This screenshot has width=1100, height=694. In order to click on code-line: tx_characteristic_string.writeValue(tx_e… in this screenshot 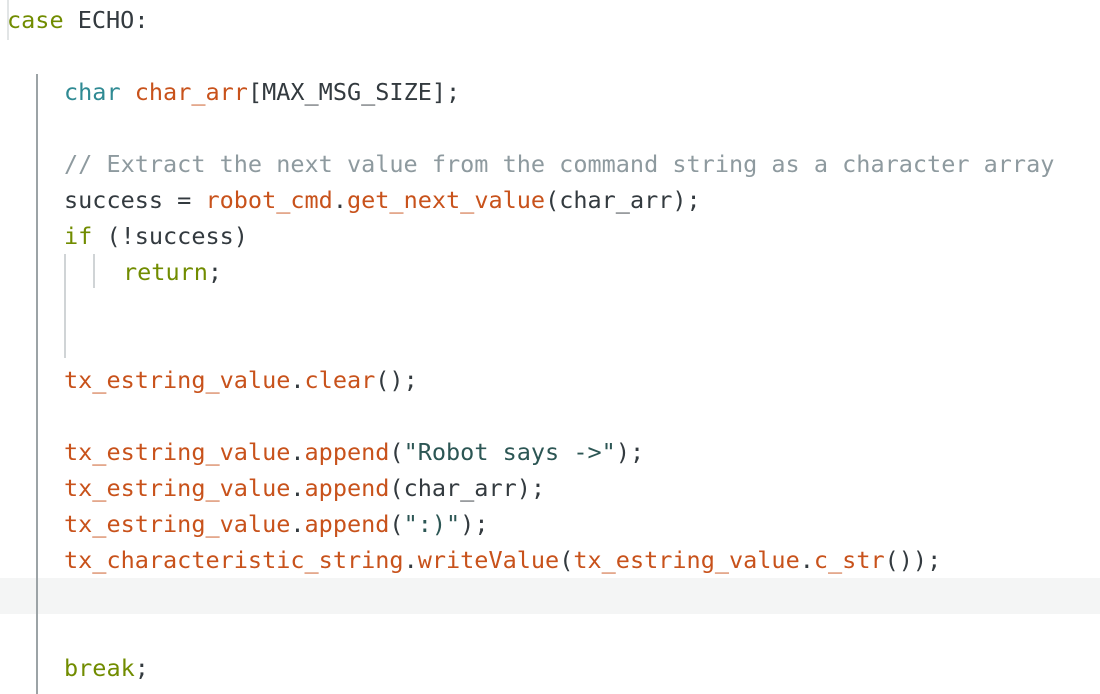, I will do `click(550, 560)`.